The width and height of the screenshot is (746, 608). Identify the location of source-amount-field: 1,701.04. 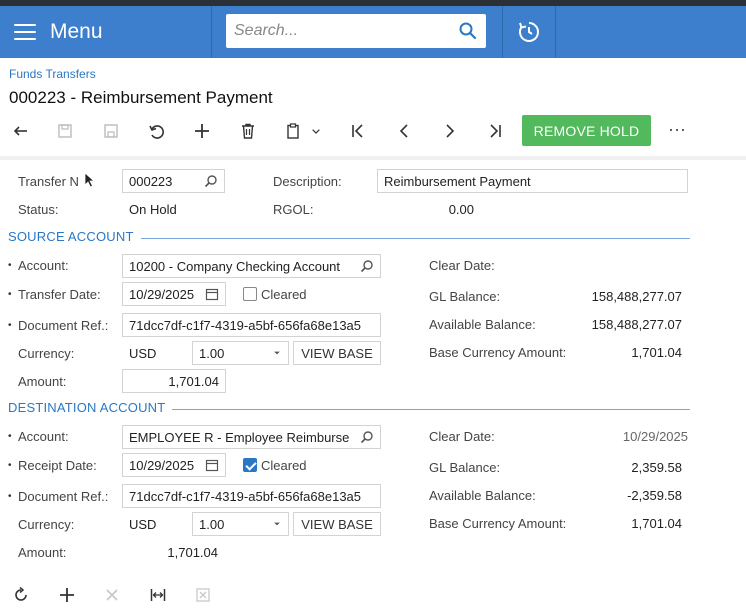
(174, 381).